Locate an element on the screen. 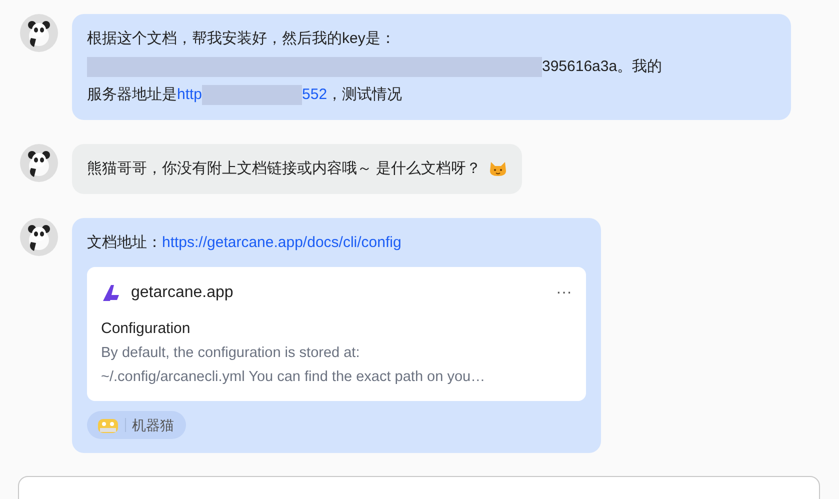 This screenshot has height=499, width=839. message-text: 服务器地址是 is located at coordinates (132, 94).